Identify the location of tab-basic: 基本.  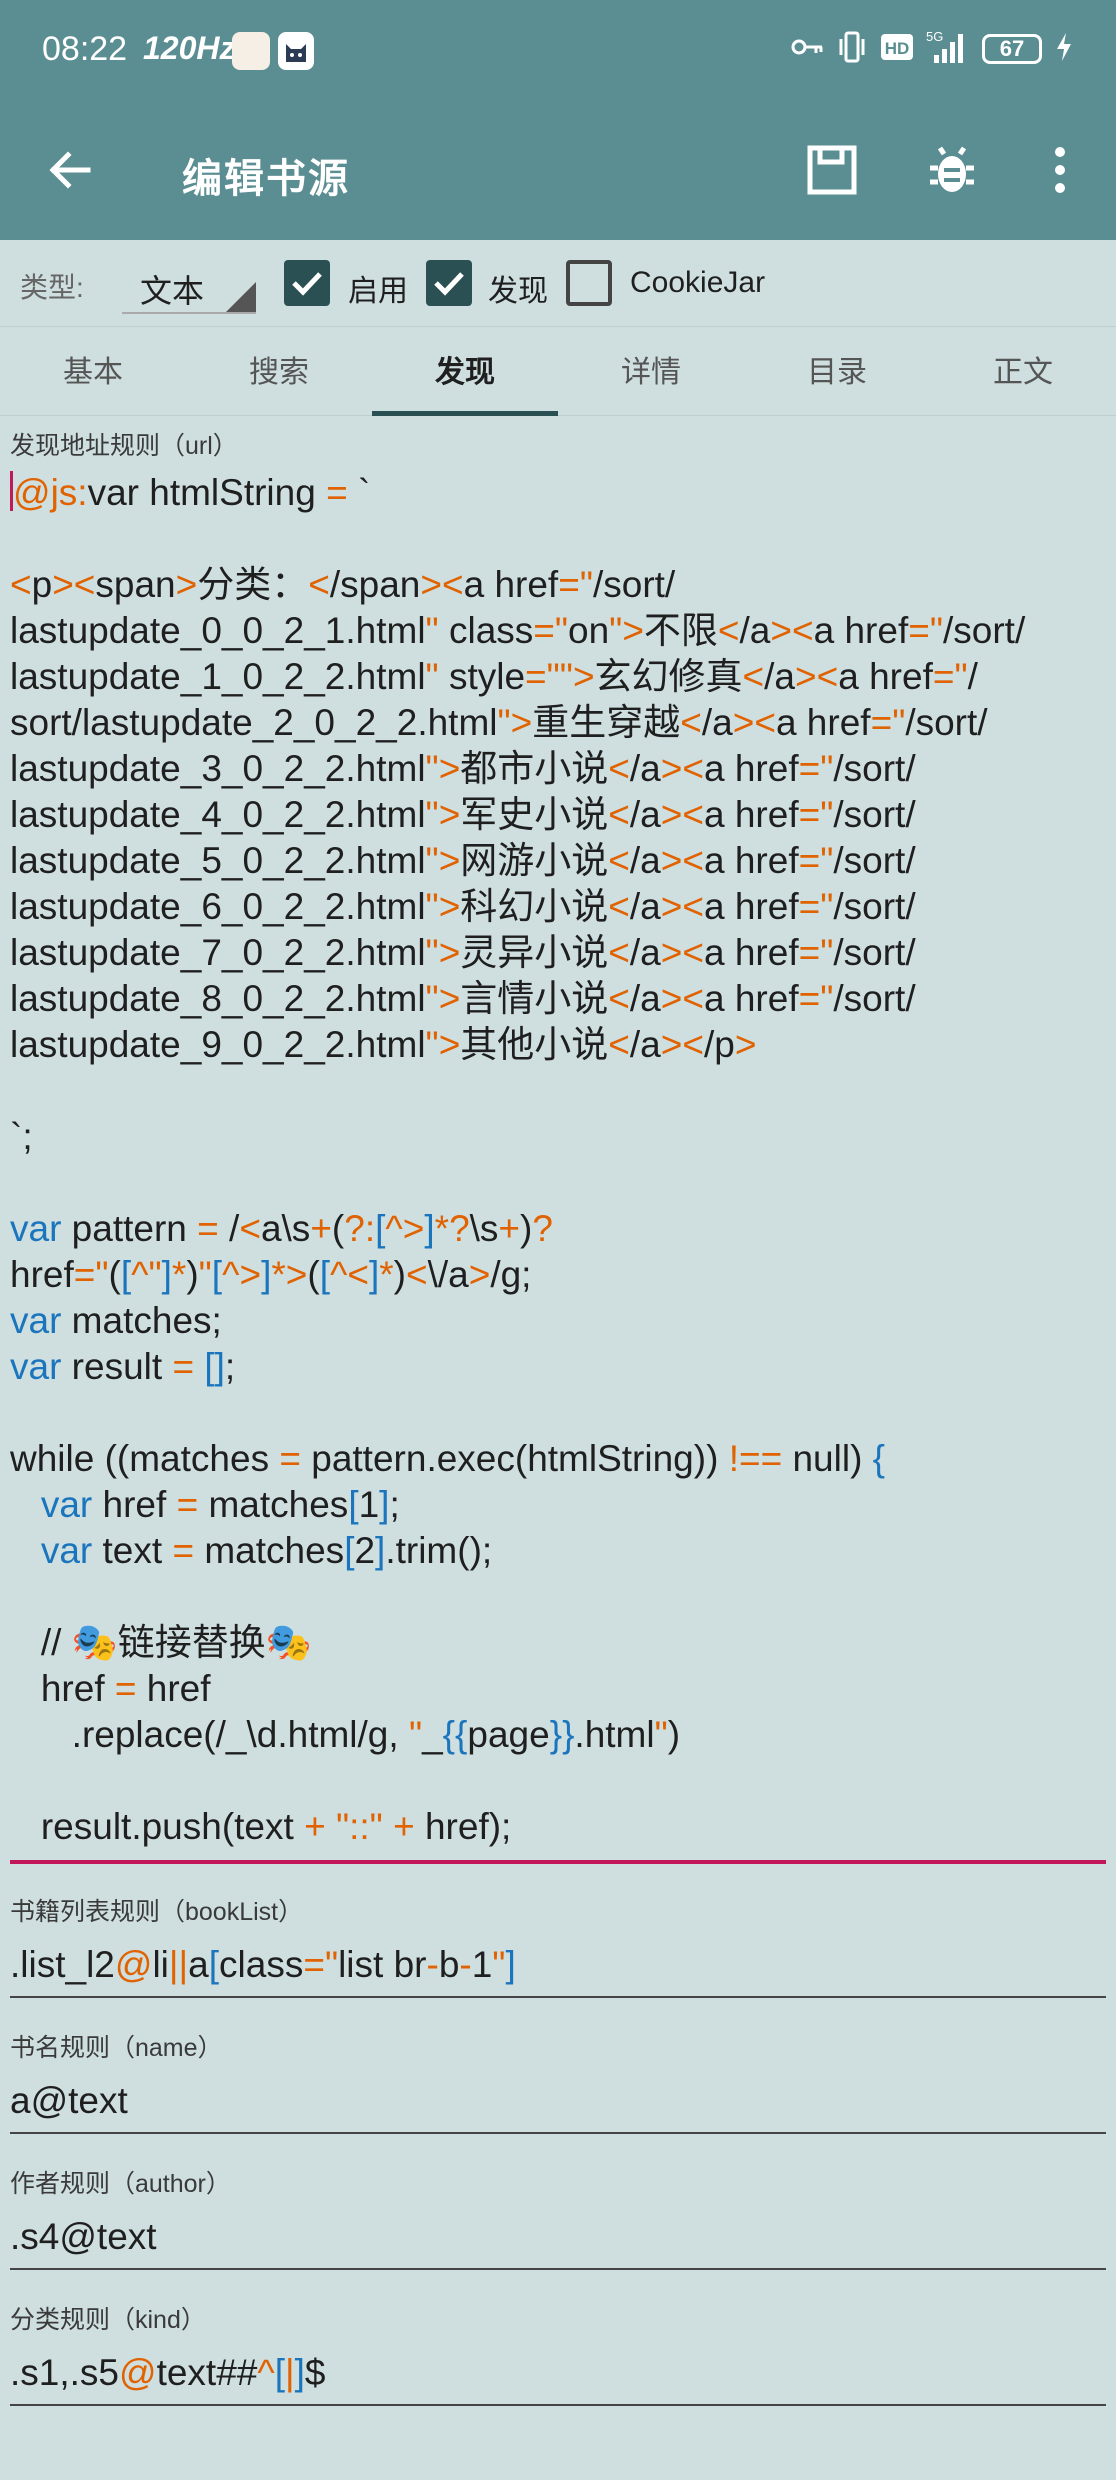
(93, 372).